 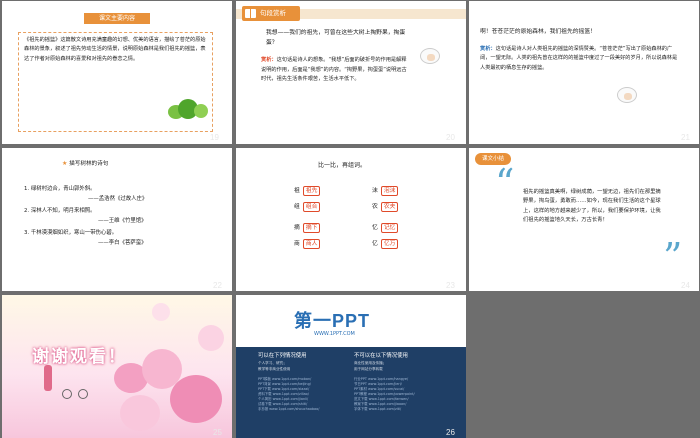 I want to click on slide-25: 谢谢观看！, so click(x=117, y=366).